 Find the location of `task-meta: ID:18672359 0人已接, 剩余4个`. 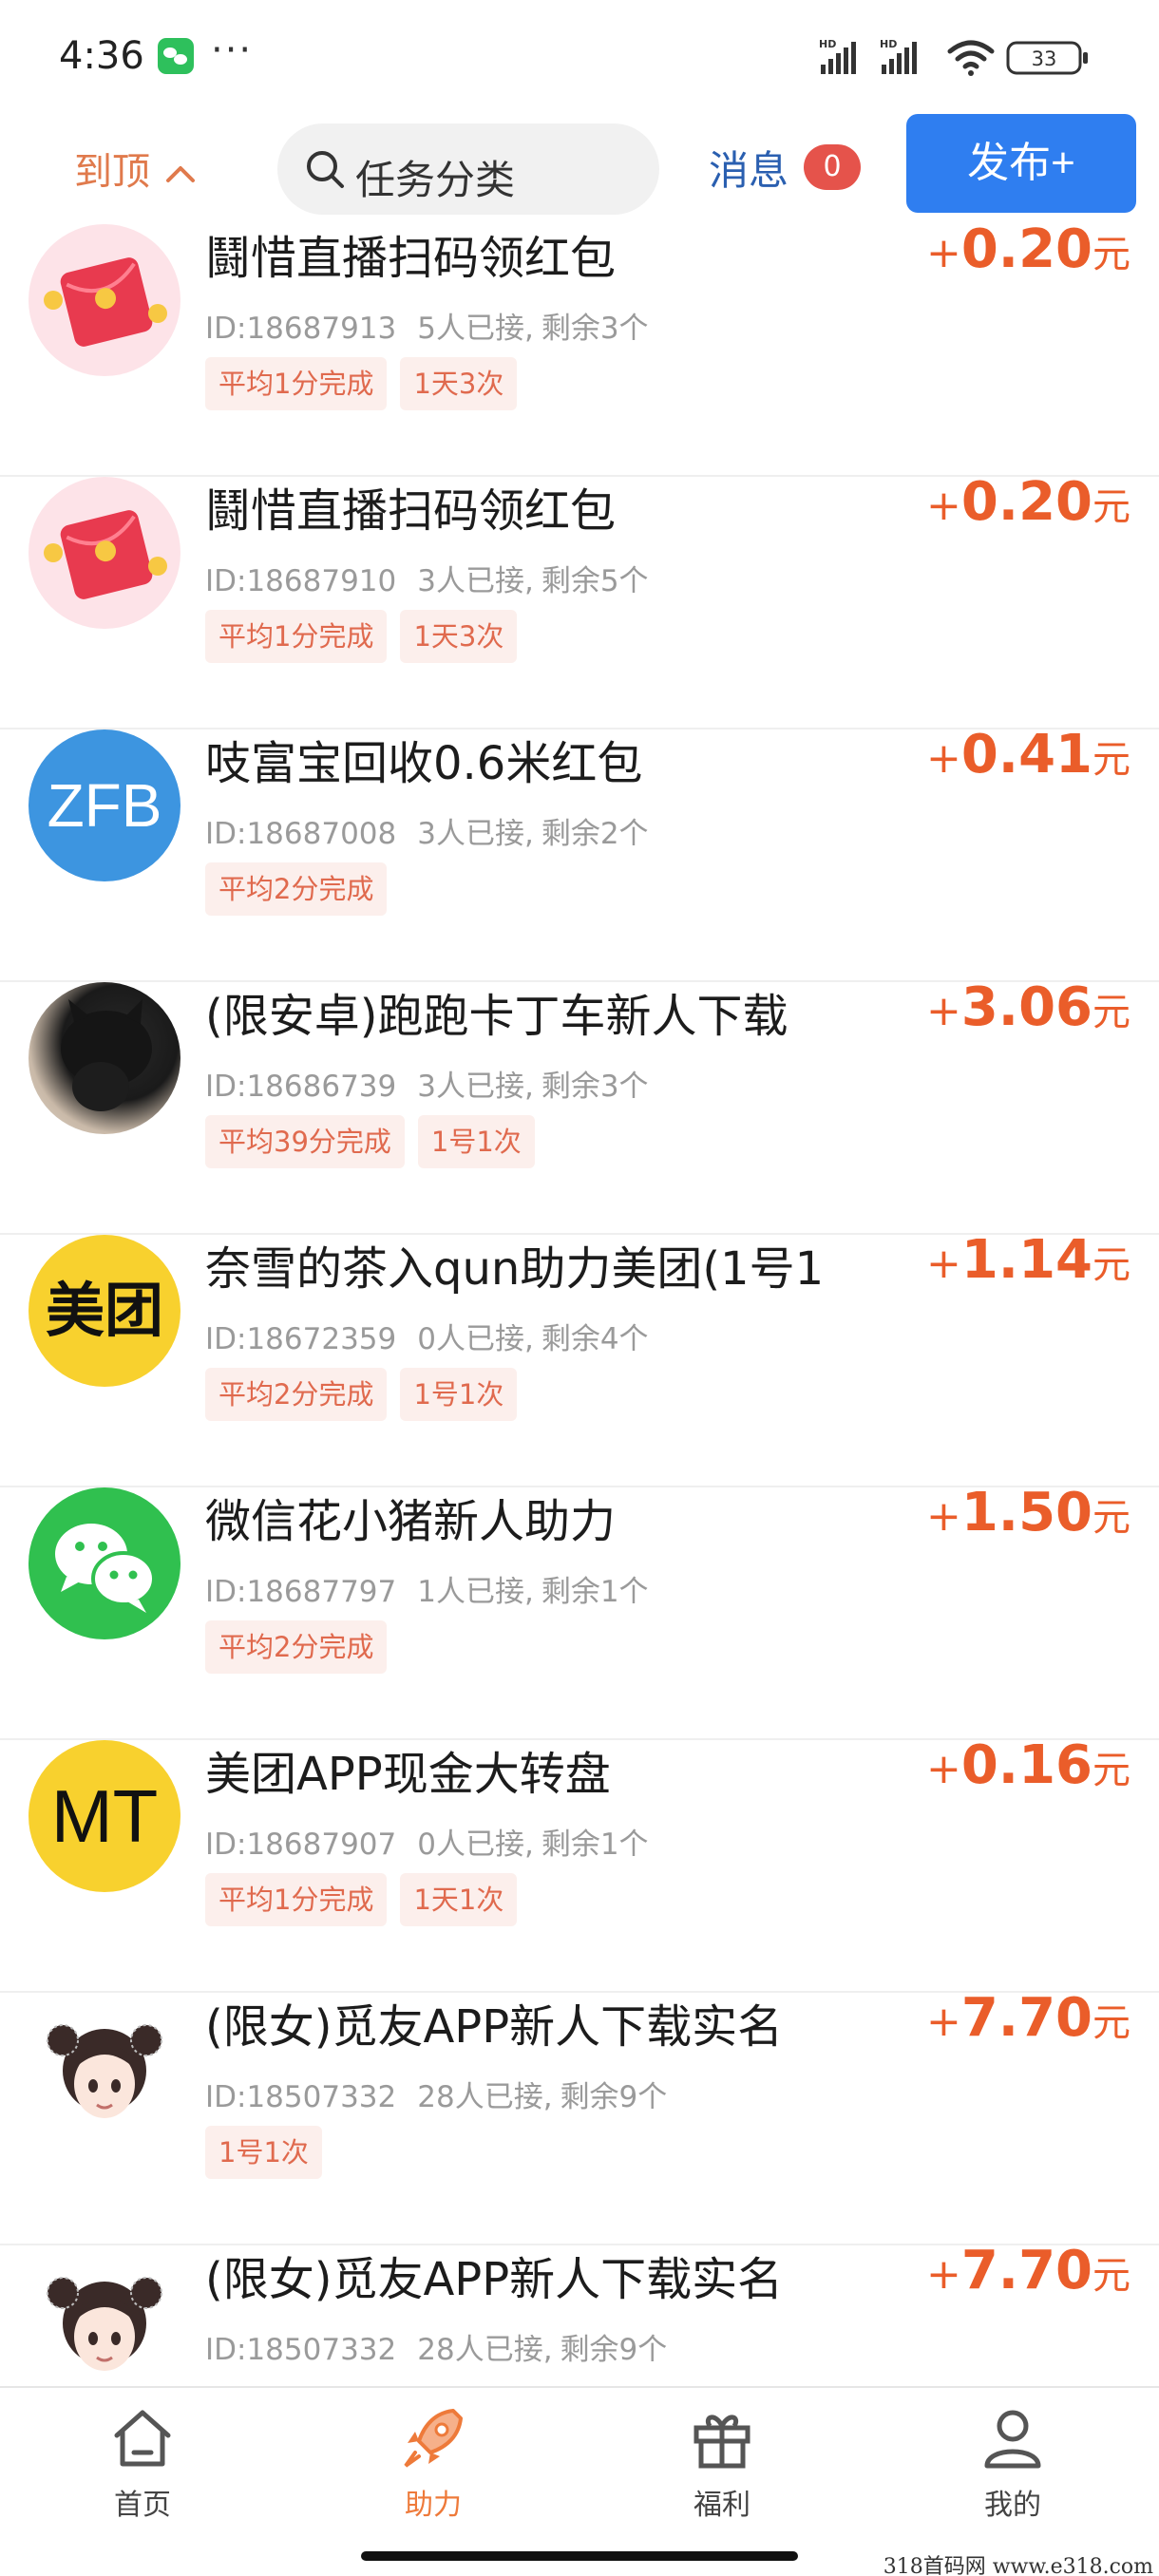

task-meta: ID:18672359 0人已接, 剩余4个 is located at coordinates (427, 1336).